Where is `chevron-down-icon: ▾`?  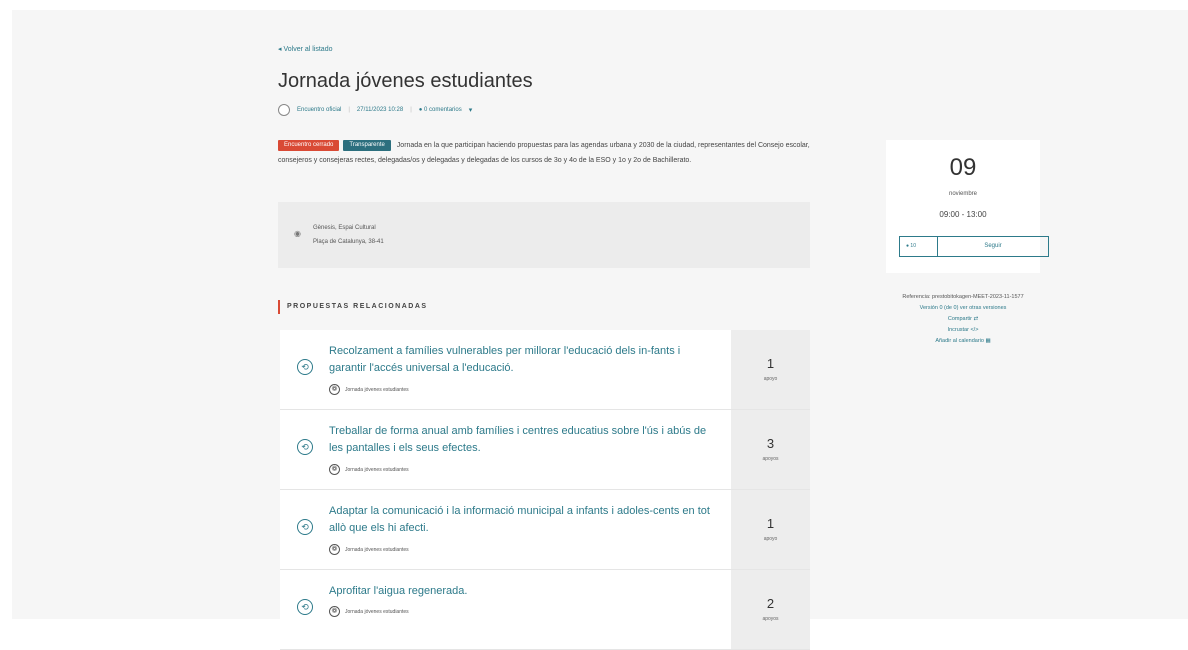
chevron-down-icon: ▾ is located at coordinates (471, 110).